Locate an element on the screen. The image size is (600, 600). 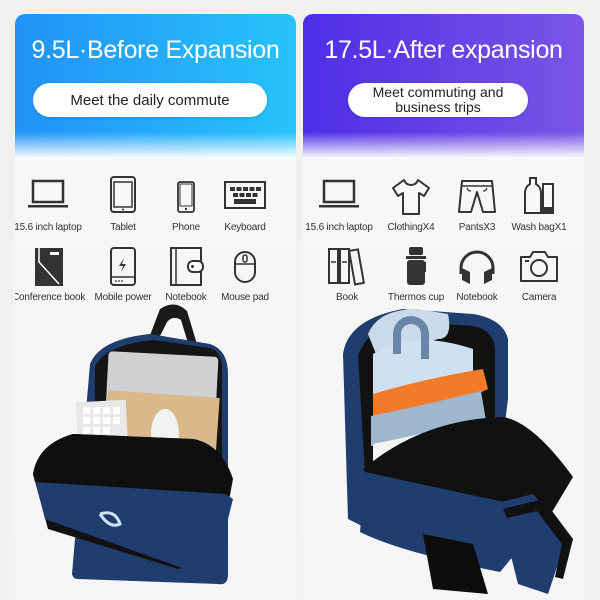
tshirt-icon is located at coordinates (411, 197).